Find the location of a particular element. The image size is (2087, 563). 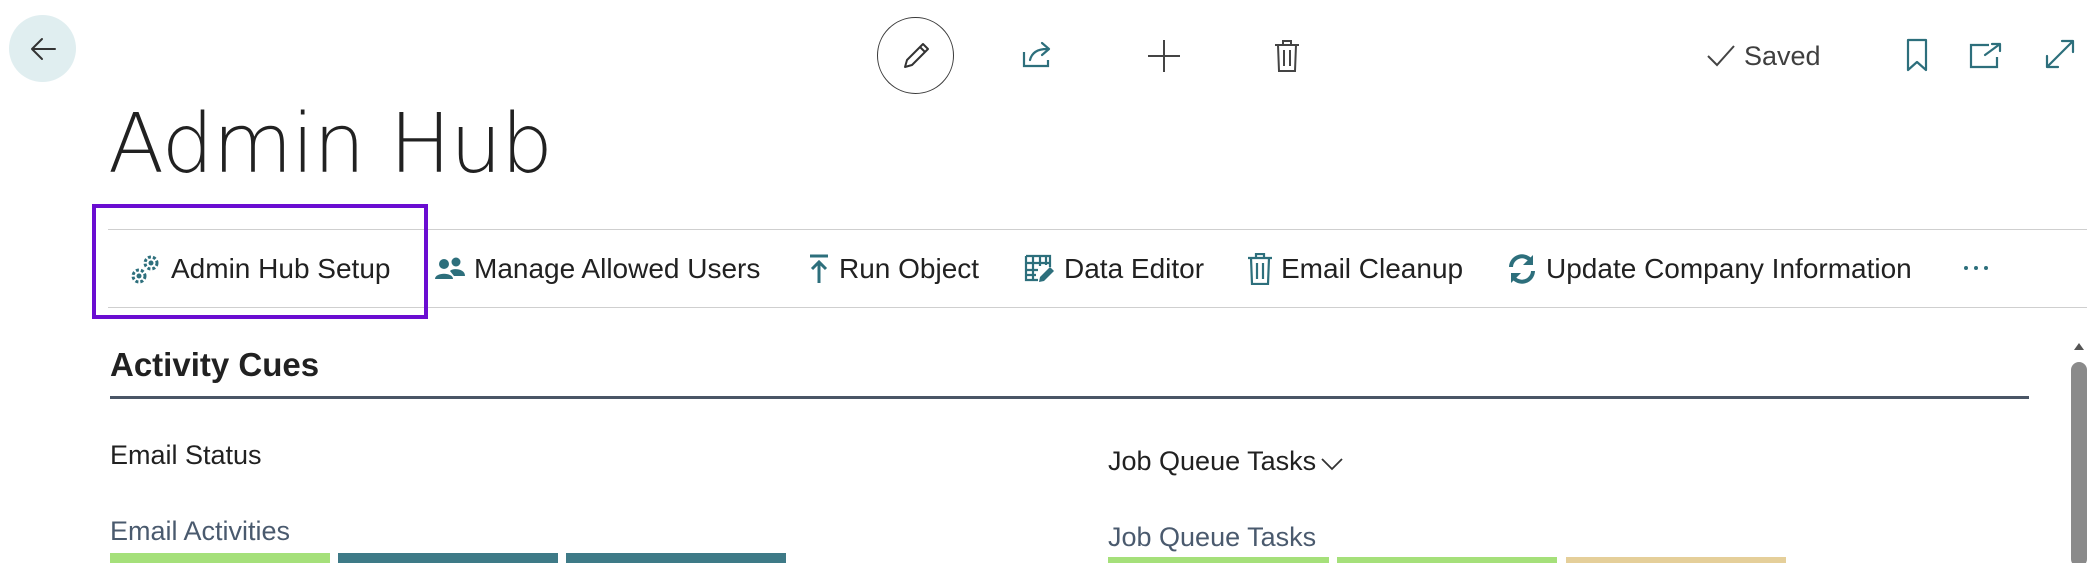

section-divider is located at coordinates (1069, 397).